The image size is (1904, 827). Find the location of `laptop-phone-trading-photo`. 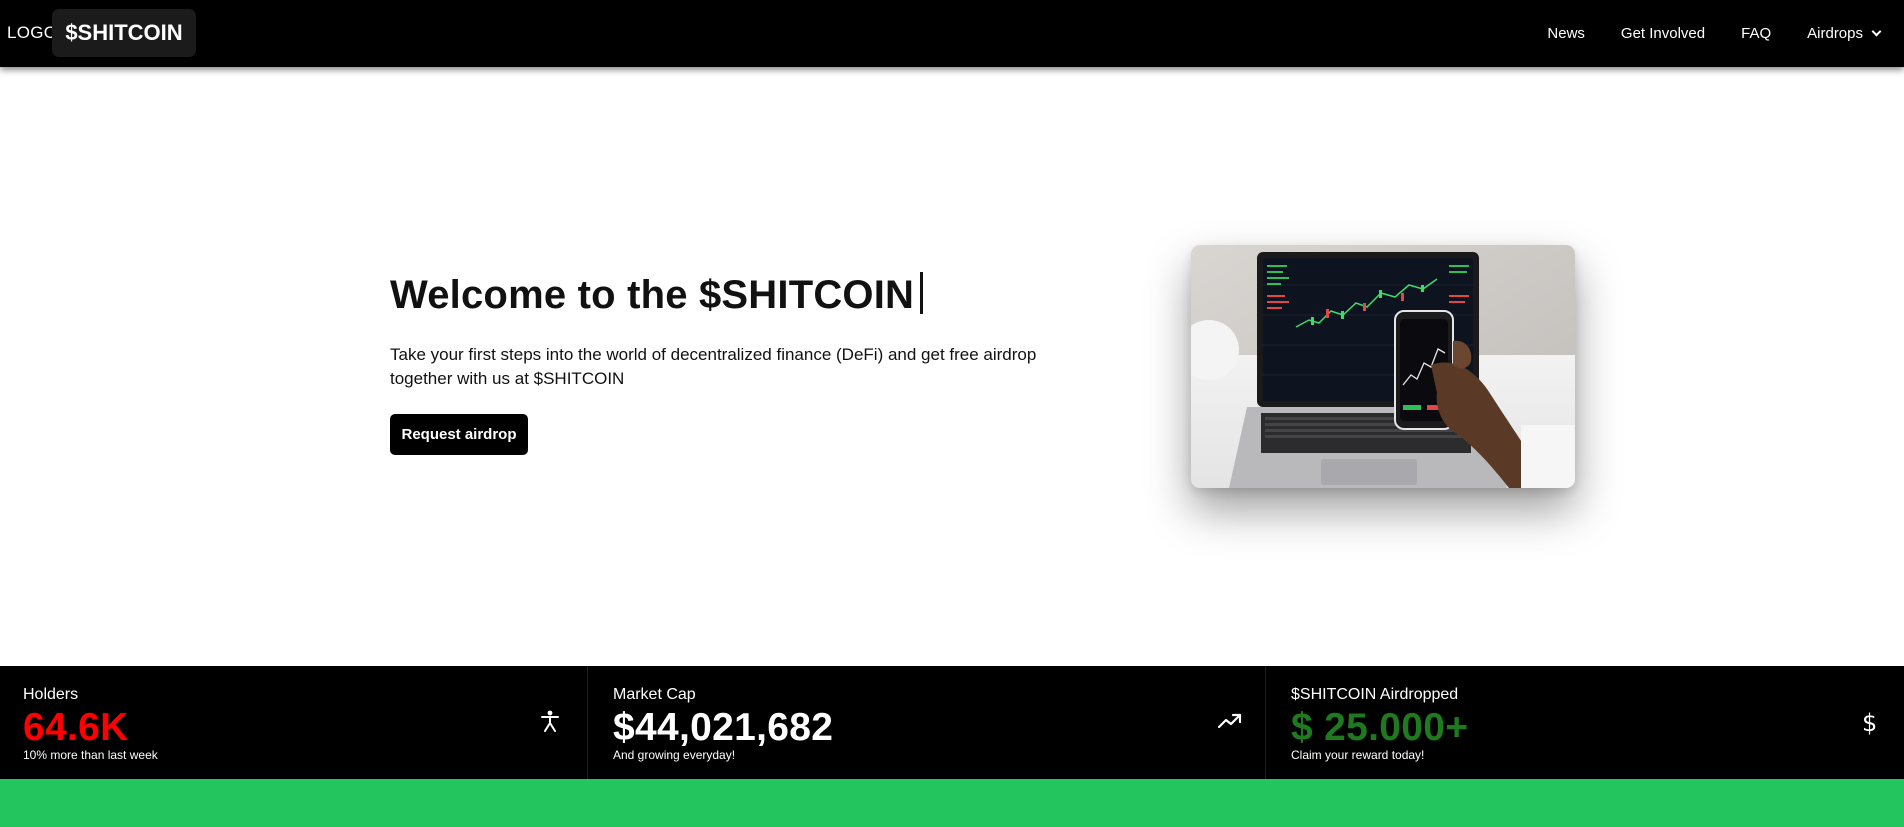

laptop-phone-trading-photo is located at coordinates (1383, 366).